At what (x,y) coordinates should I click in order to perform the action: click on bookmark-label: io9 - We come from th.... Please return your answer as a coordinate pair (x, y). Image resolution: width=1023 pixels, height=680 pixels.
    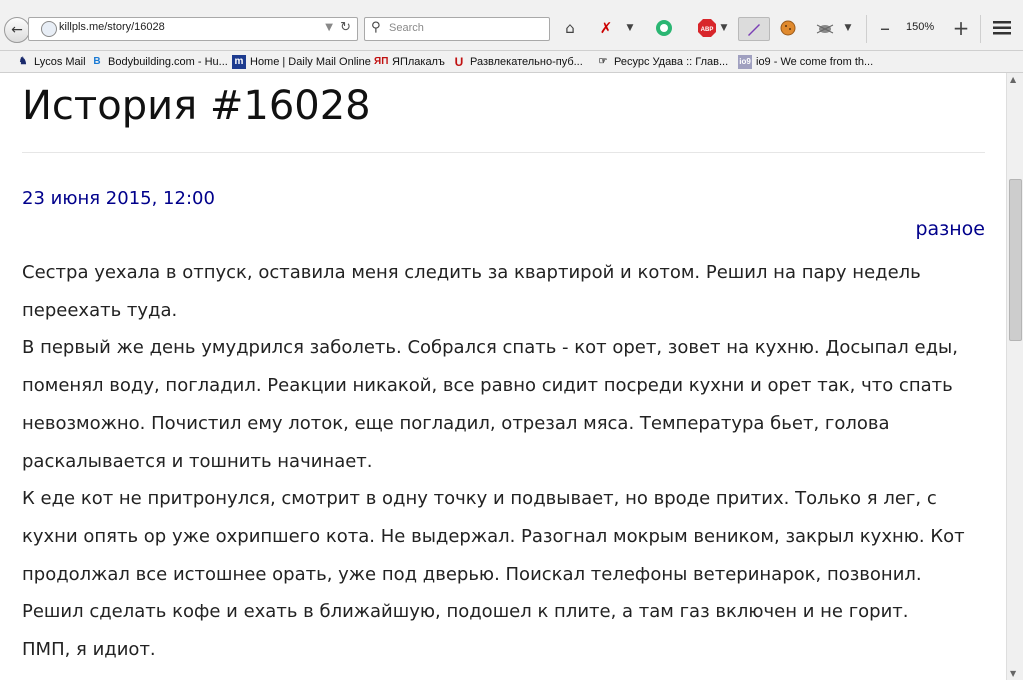
    Looking at the image, I should click on (815, 62).